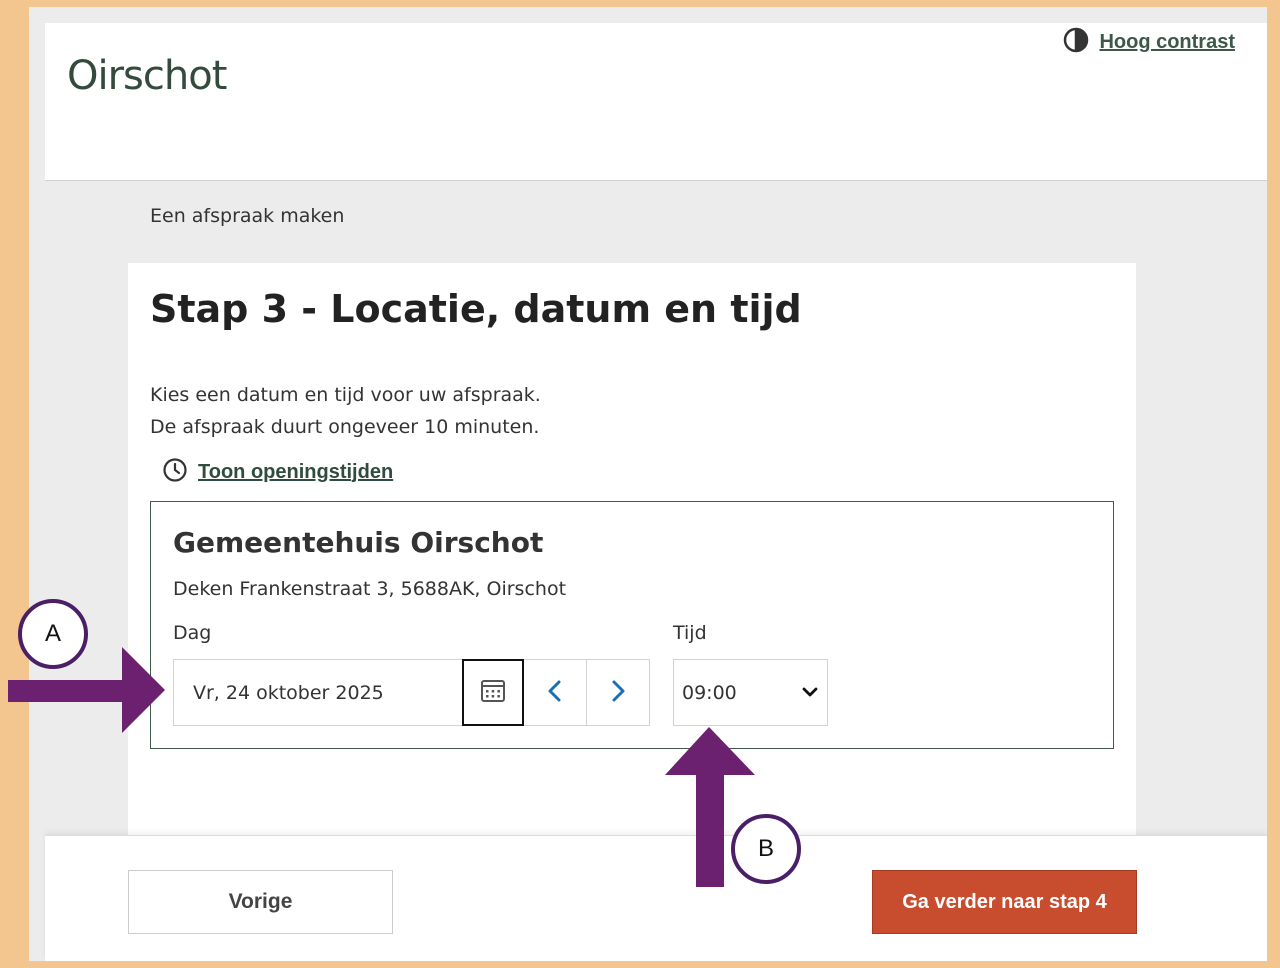 The height and width of the screenshot is (968, 1280). What do you see at coordinates (192, 633) in the screenshot?
I see `day-label: Dag` at bounding box center [192, 633].